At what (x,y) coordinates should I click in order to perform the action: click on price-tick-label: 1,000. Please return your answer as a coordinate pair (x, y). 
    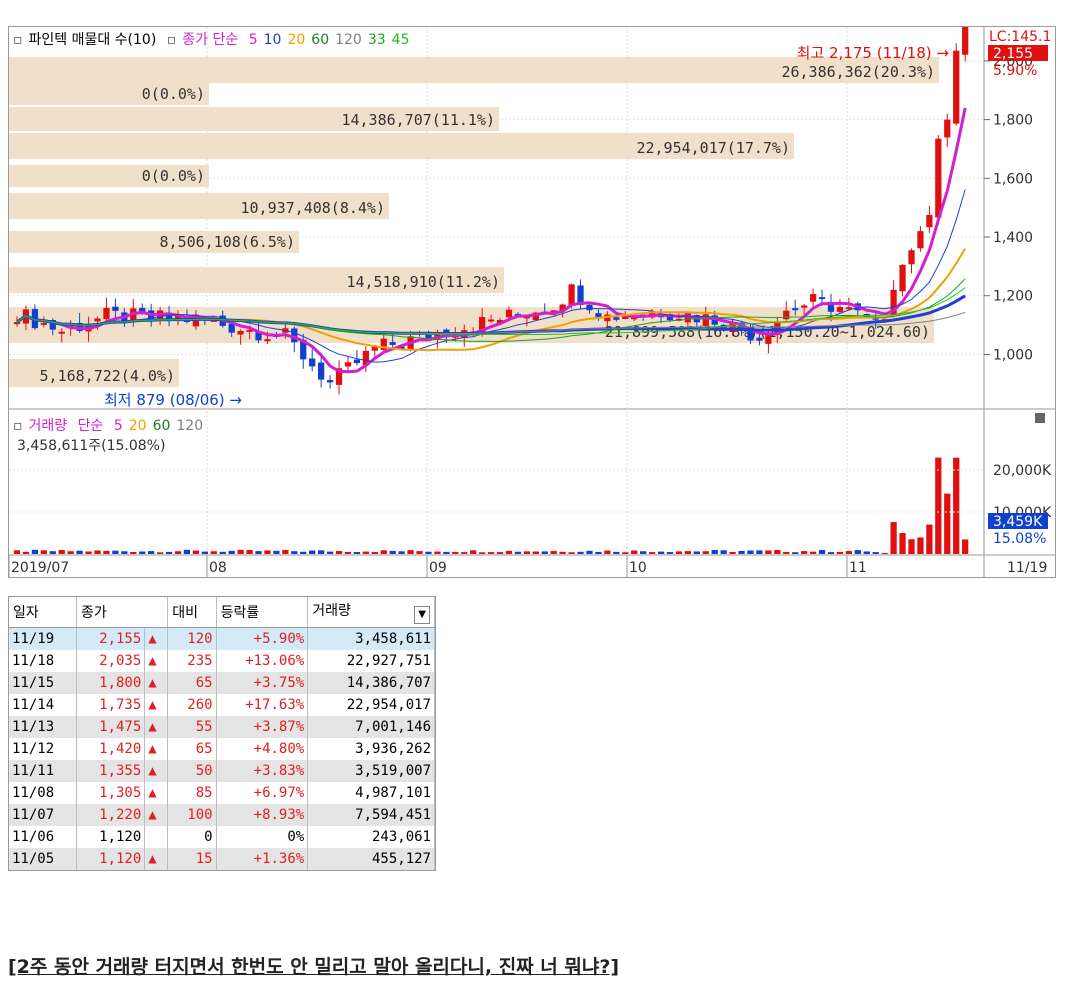
    Looking at the image, I should click on (1013, 355).